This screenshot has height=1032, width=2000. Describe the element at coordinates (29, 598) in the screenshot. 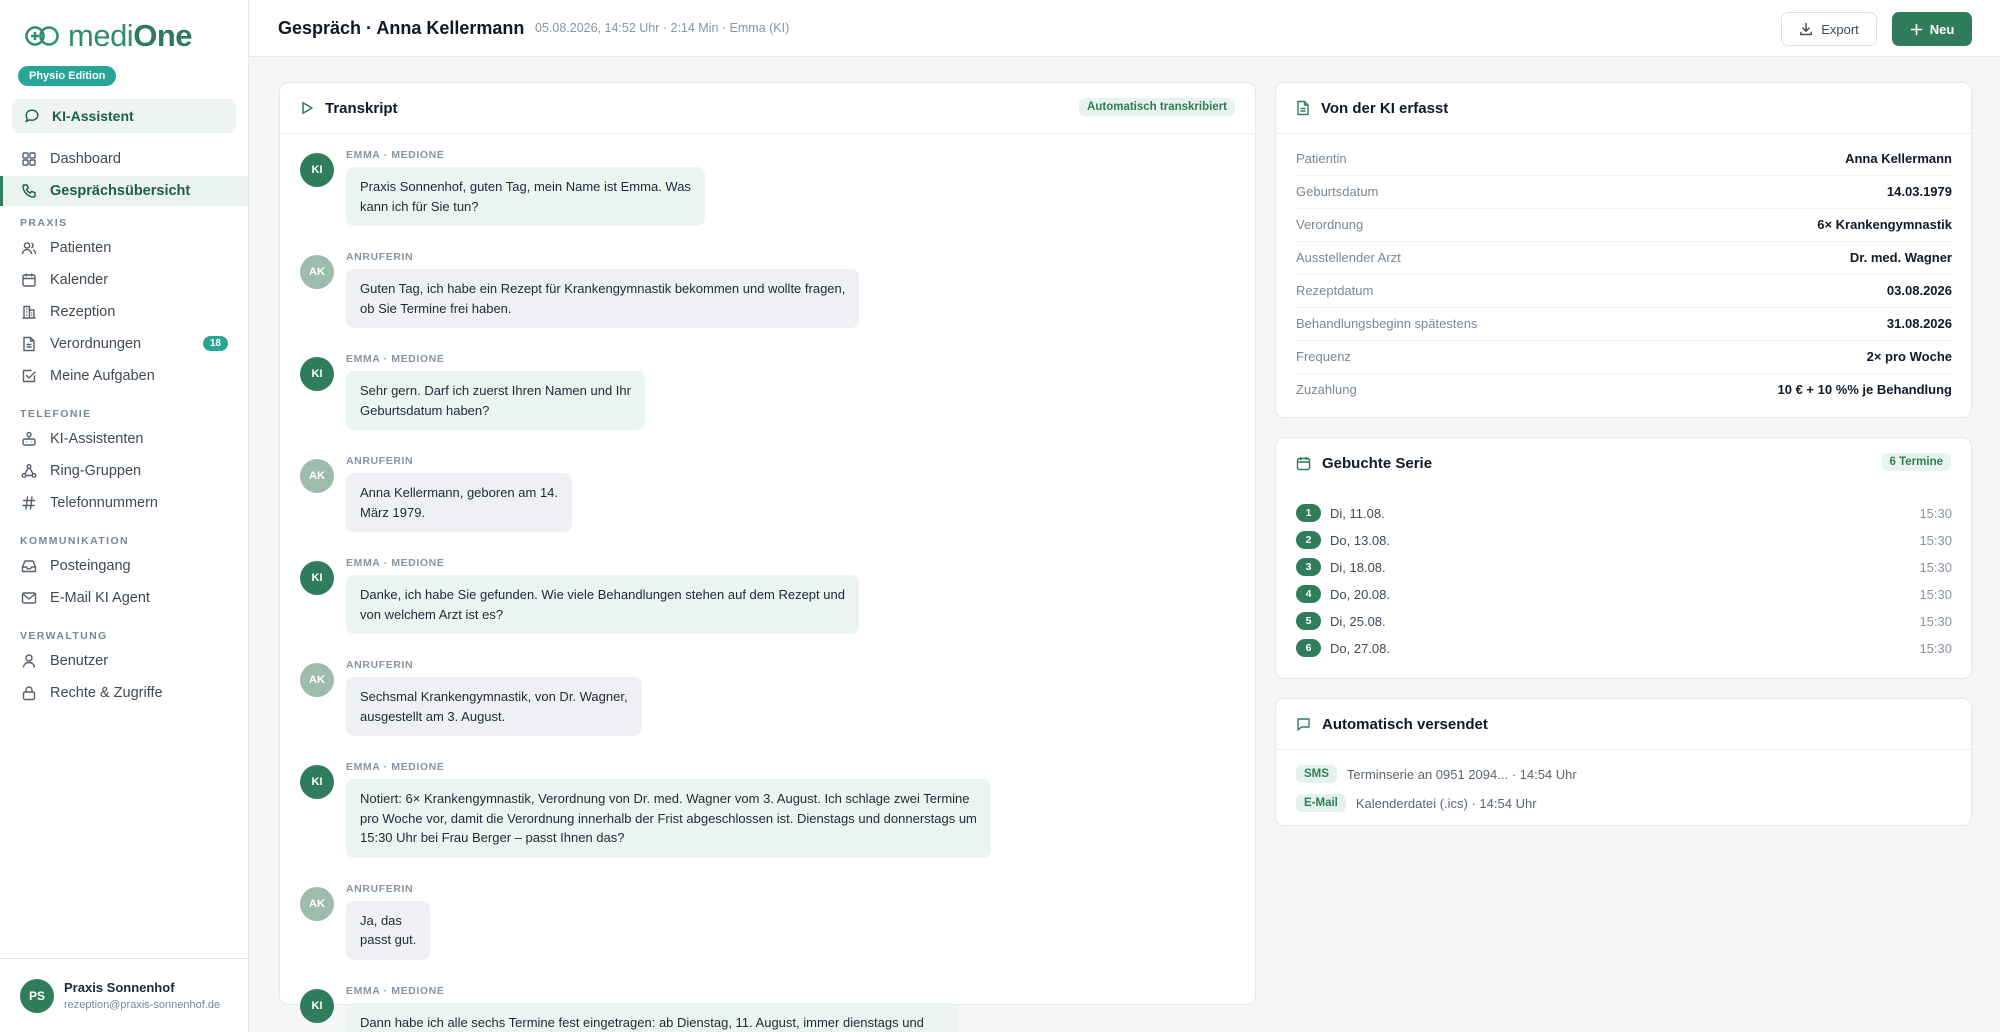

I see `mail-icon` at that location.